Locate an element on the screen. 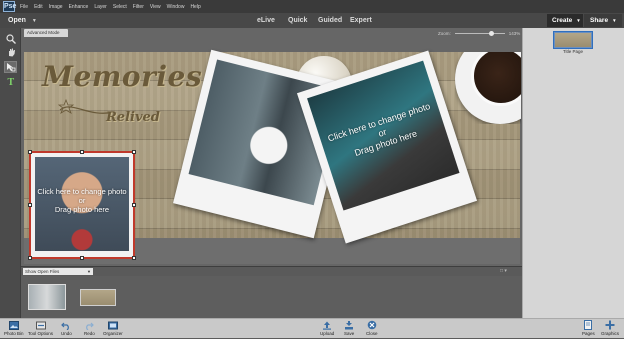 The height and width of the screenshot is (339, 624). tab-elive: eLive is located at coordinates (266, 20).